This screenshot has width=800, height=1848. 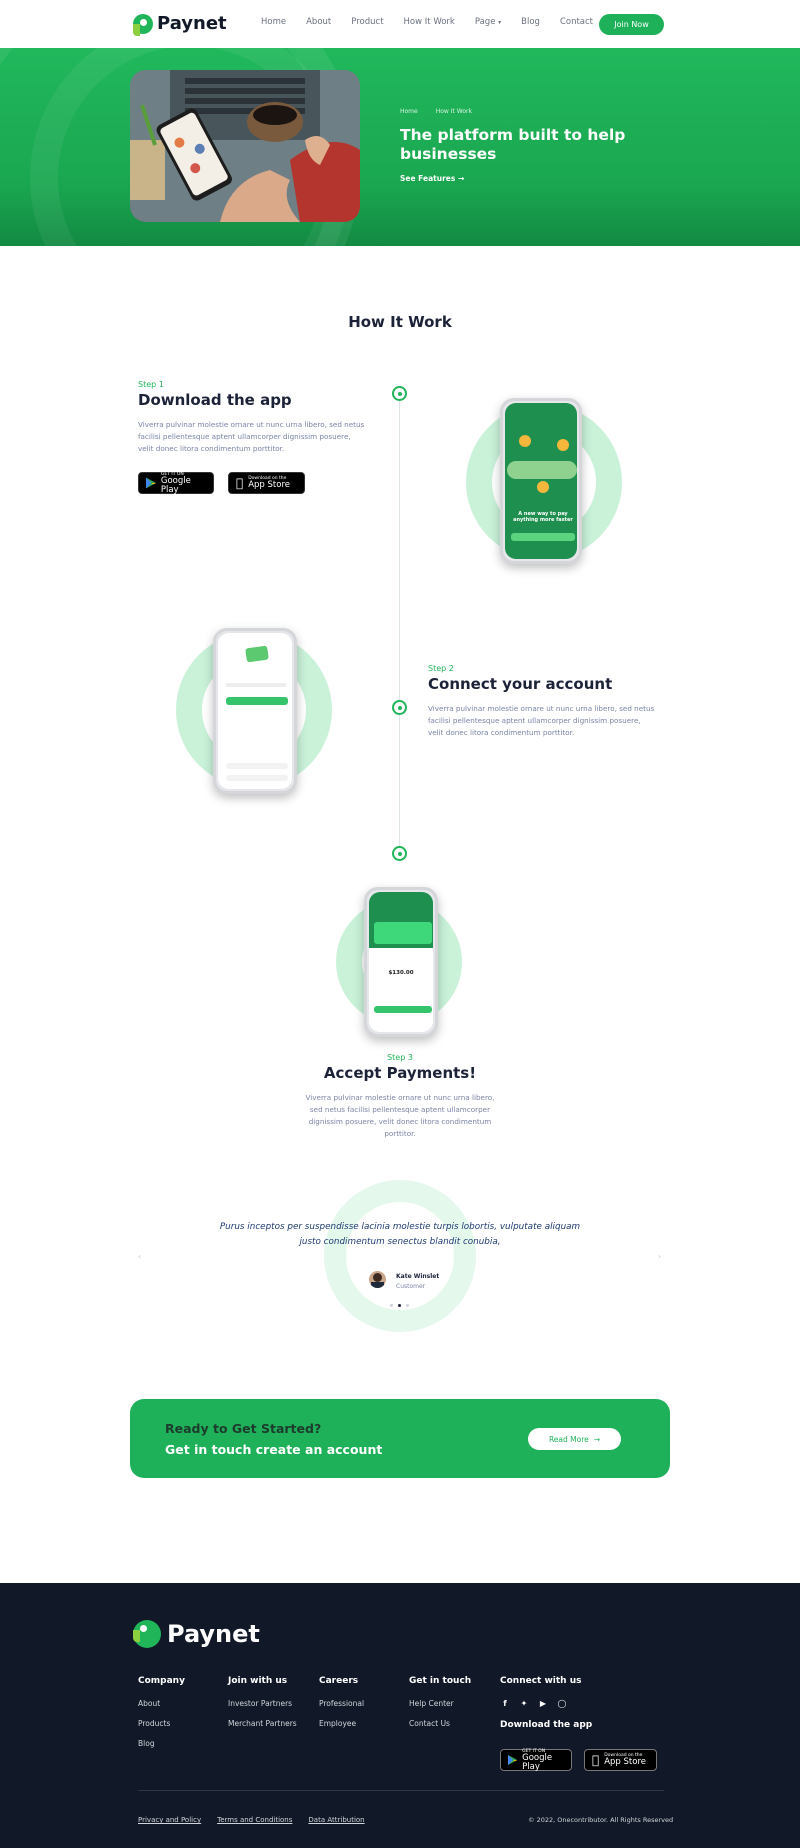 What do you see at coordinates (169, 1820) in the screenshot?
I see `privacy-link: Privacy and Policy` at bounding box center [169, 1820].